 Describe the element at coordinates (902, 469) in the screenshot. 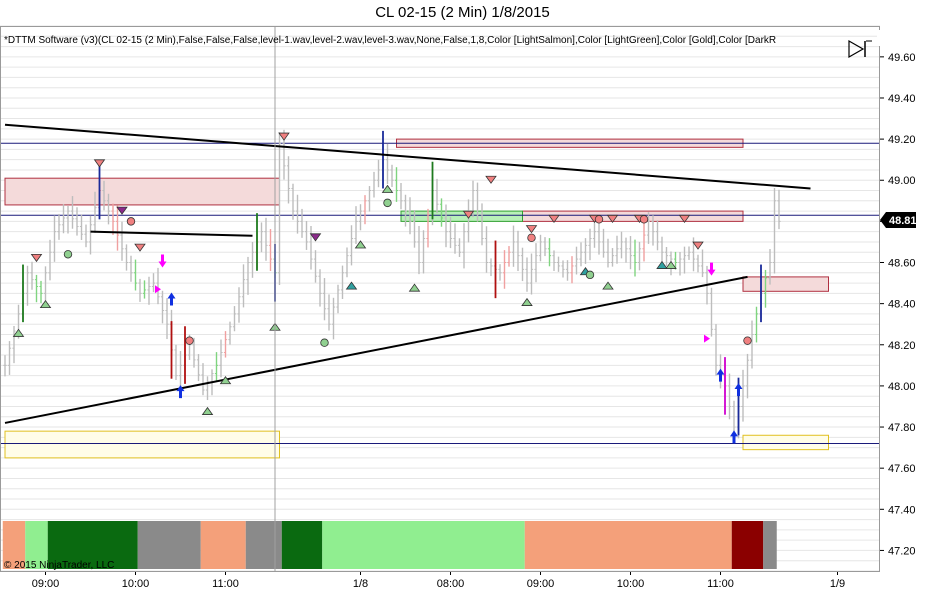

I see `y-tick-label: 47.60` at that location.